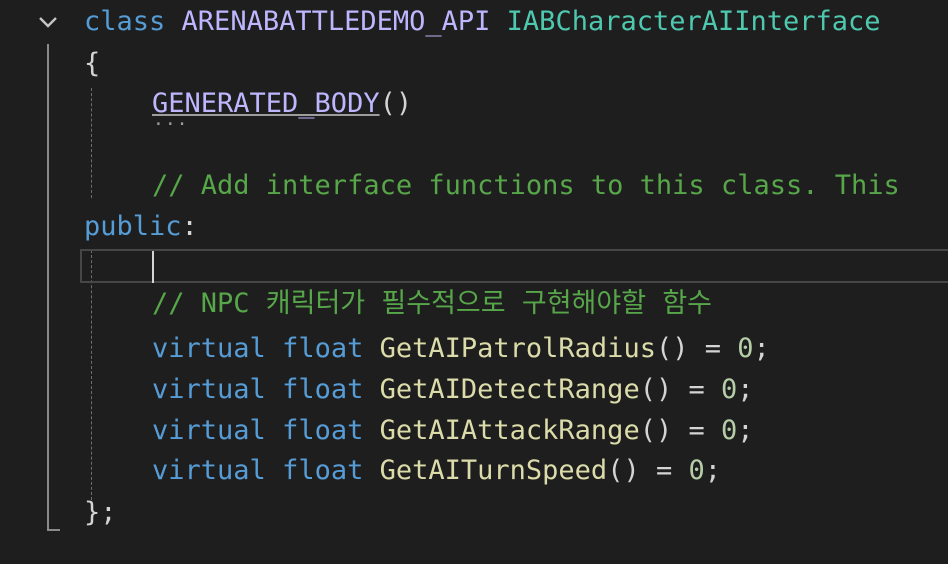 This screenshot has height=564, width=948. I want to click on code-line-function: virtual float GetAIPatrolRadius() = 0;, so click(461, 349).